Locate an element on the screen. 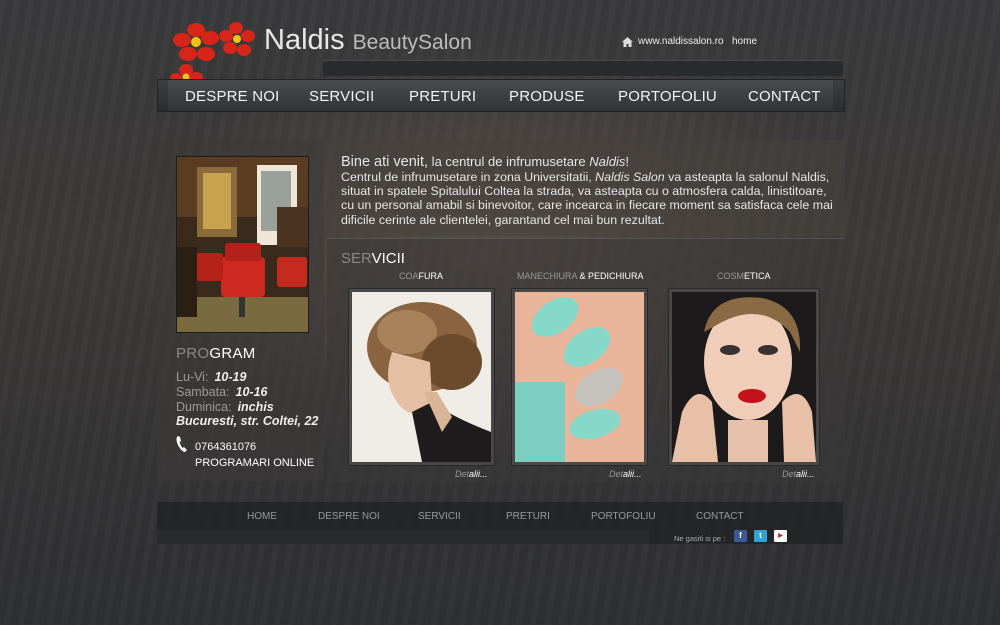 The image size is (1000, 625). footer-nav-contact: CONTACT is located at coordinates (720, 516).